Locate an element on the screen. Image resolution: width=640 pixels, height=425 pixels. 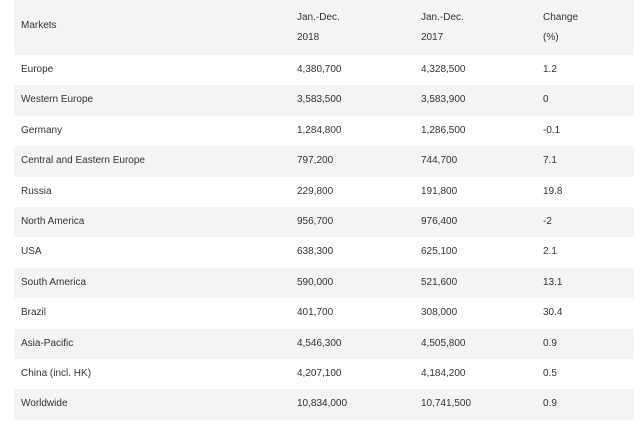
header-change-line2: (%) is located at coordinates (551, 37).